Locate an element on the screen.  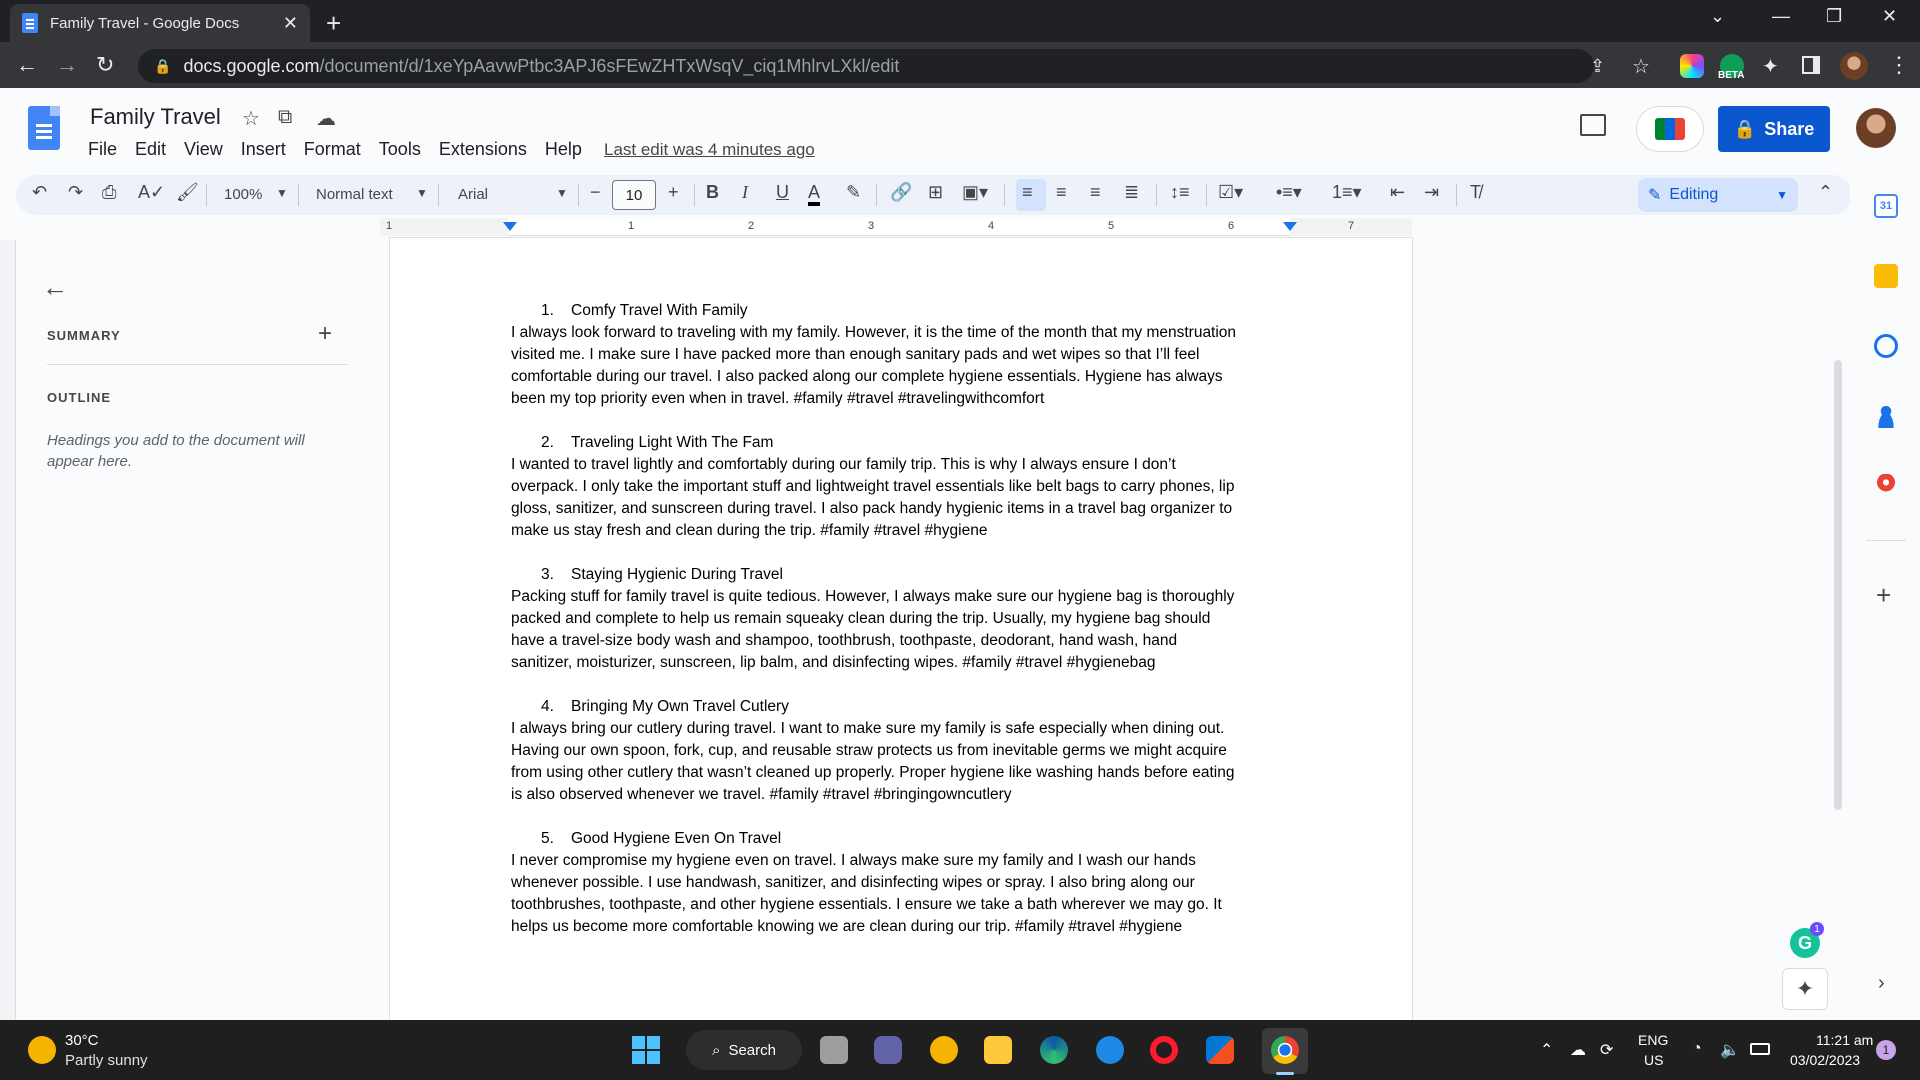
show-side-panel-chevron-icon: › is located at coordinates (1881, 983).